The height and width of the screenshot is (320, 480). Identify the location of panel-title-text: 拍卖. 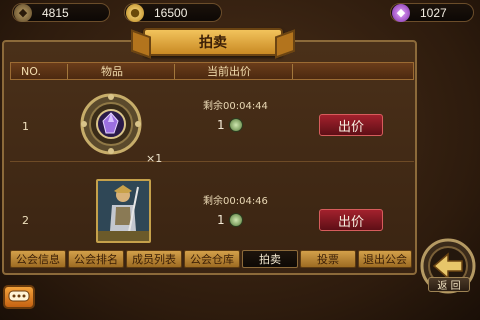
(213, 43).